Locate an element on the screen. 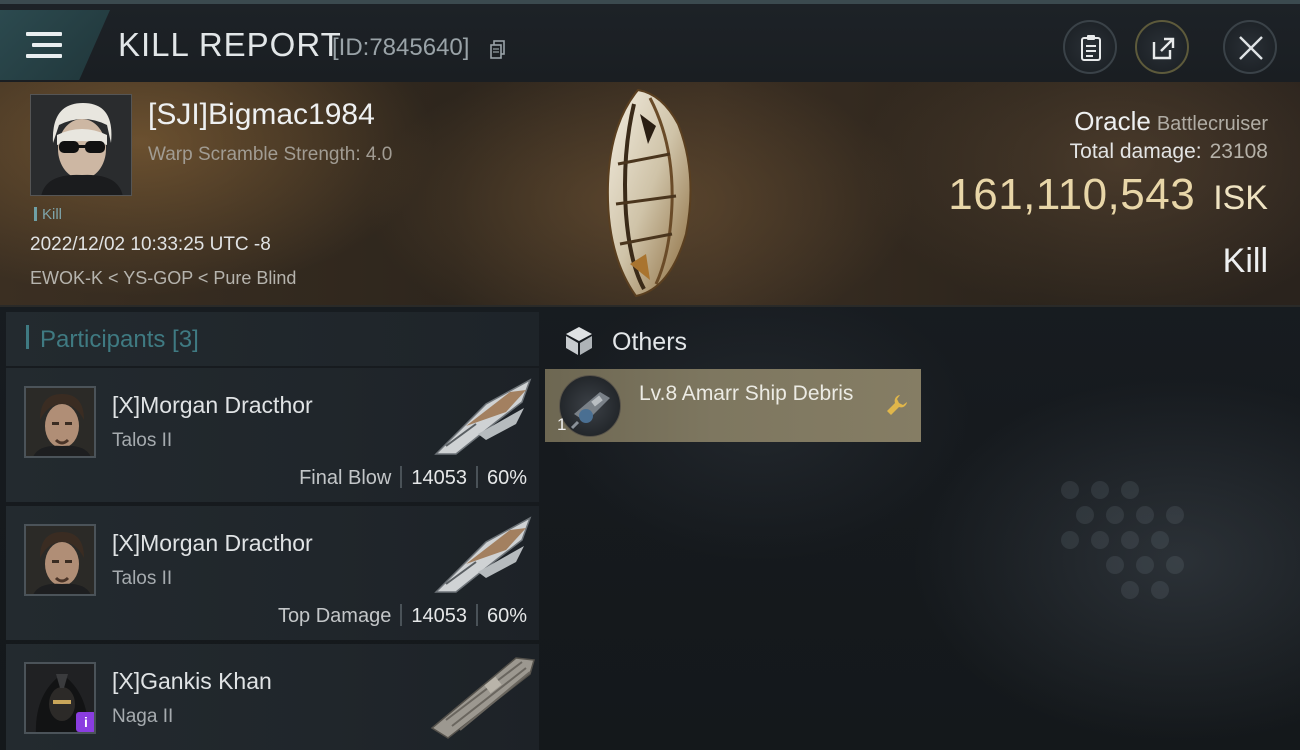  menu-button is located at coordinates (55, 45).